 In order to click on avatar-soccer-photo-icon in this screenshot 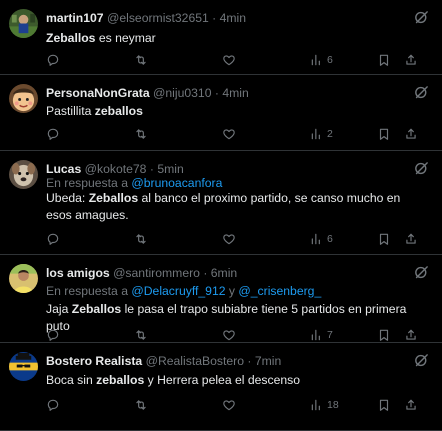, I will do `click(23, 23)`.